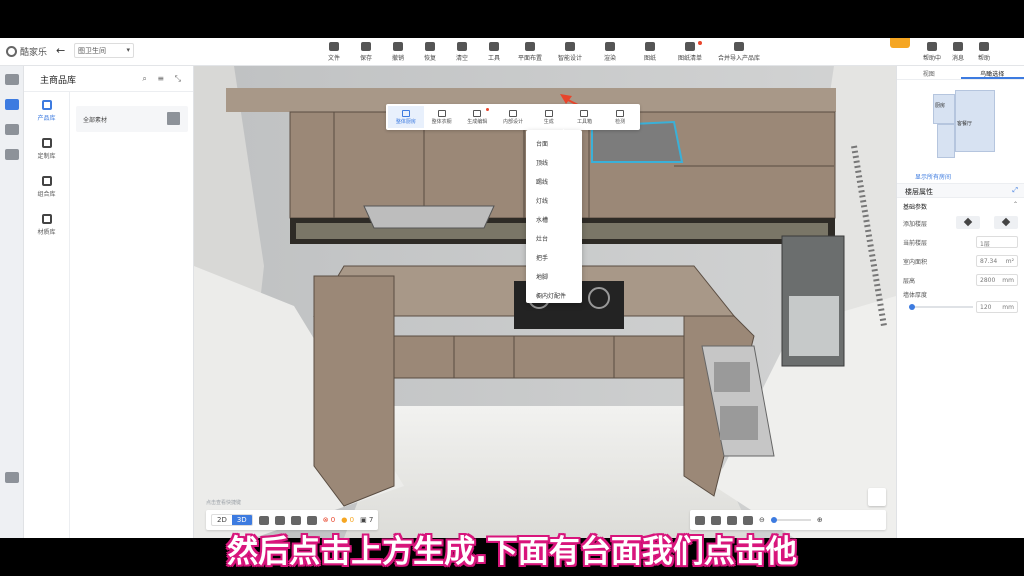 Image resolution: width=1024 pixels, height=576 pixels. Describe the element at coordinates (430, 46) in the screenshot. I see `redo-icon` at that location.